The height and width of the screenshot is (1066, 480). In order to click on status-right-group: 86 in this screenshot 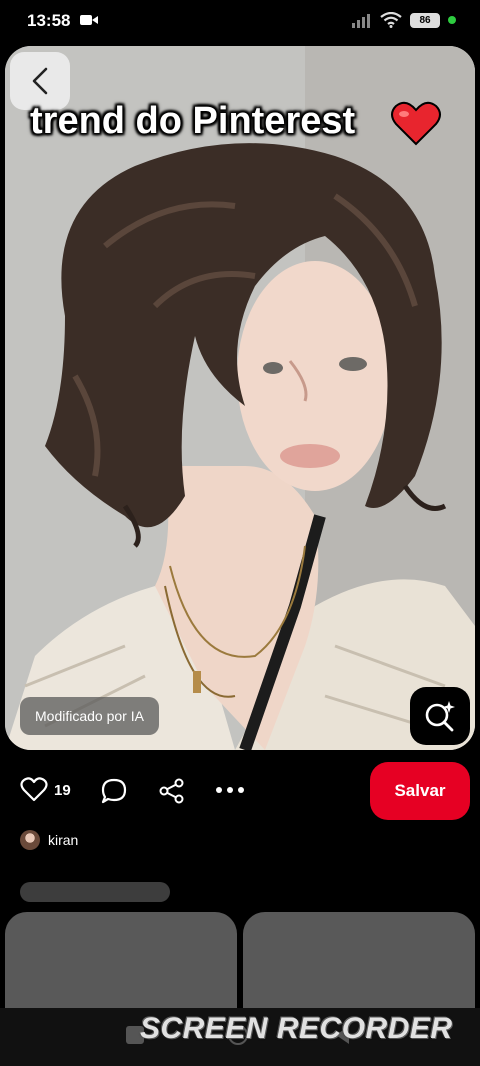, I will do `click(404, 20)`.